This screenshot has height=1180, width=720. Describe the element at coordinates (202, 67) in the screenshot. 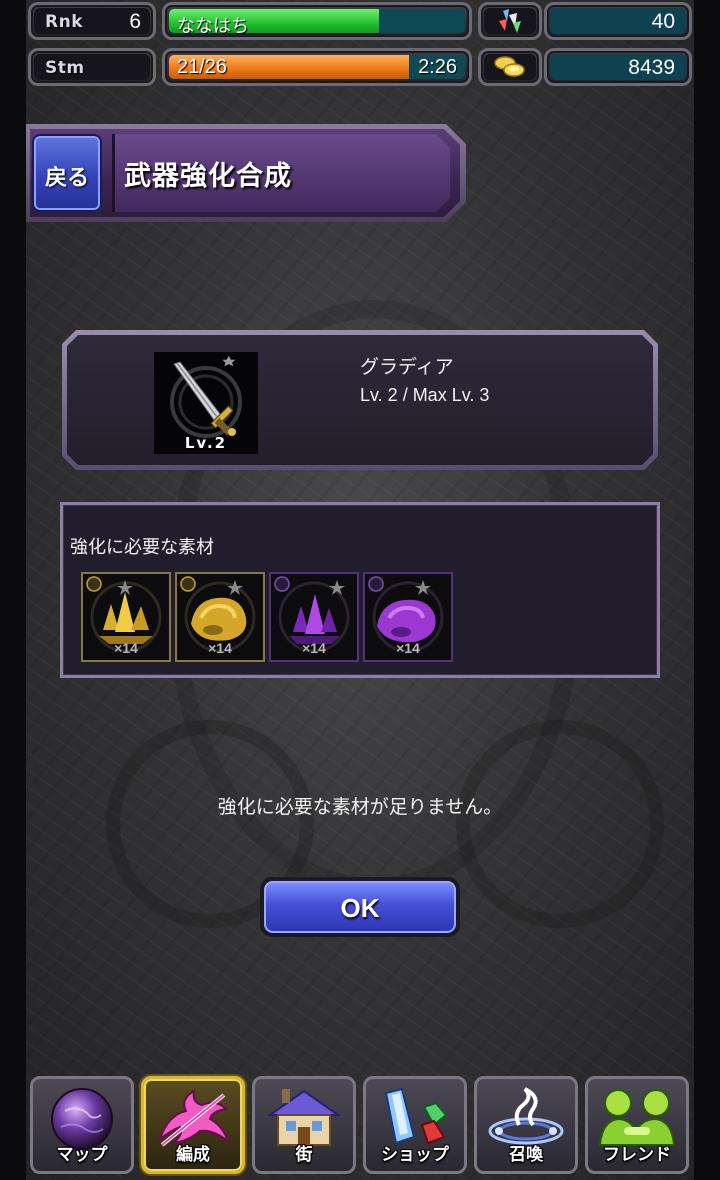

I see `stamina-value: 21/26` at that location.